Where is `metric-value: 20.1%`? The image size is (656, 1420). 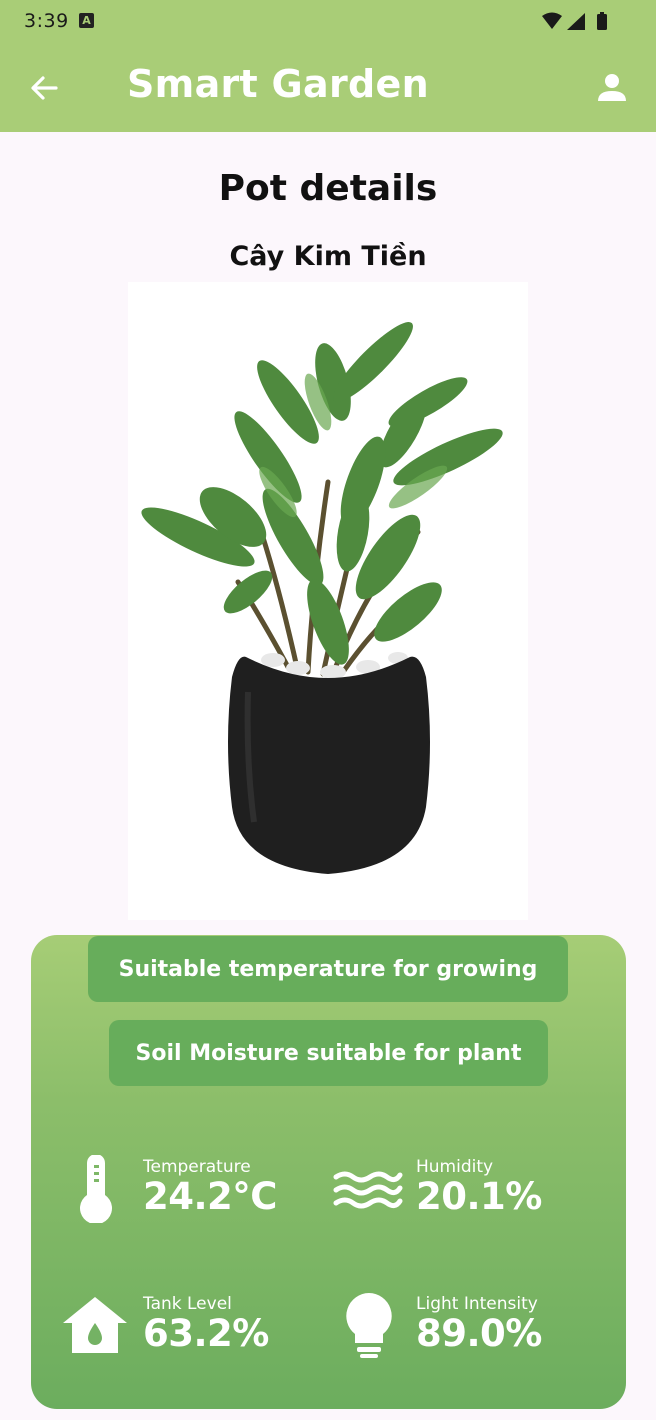 metric-value: 20.1% is located at coordinates (479, 1196).